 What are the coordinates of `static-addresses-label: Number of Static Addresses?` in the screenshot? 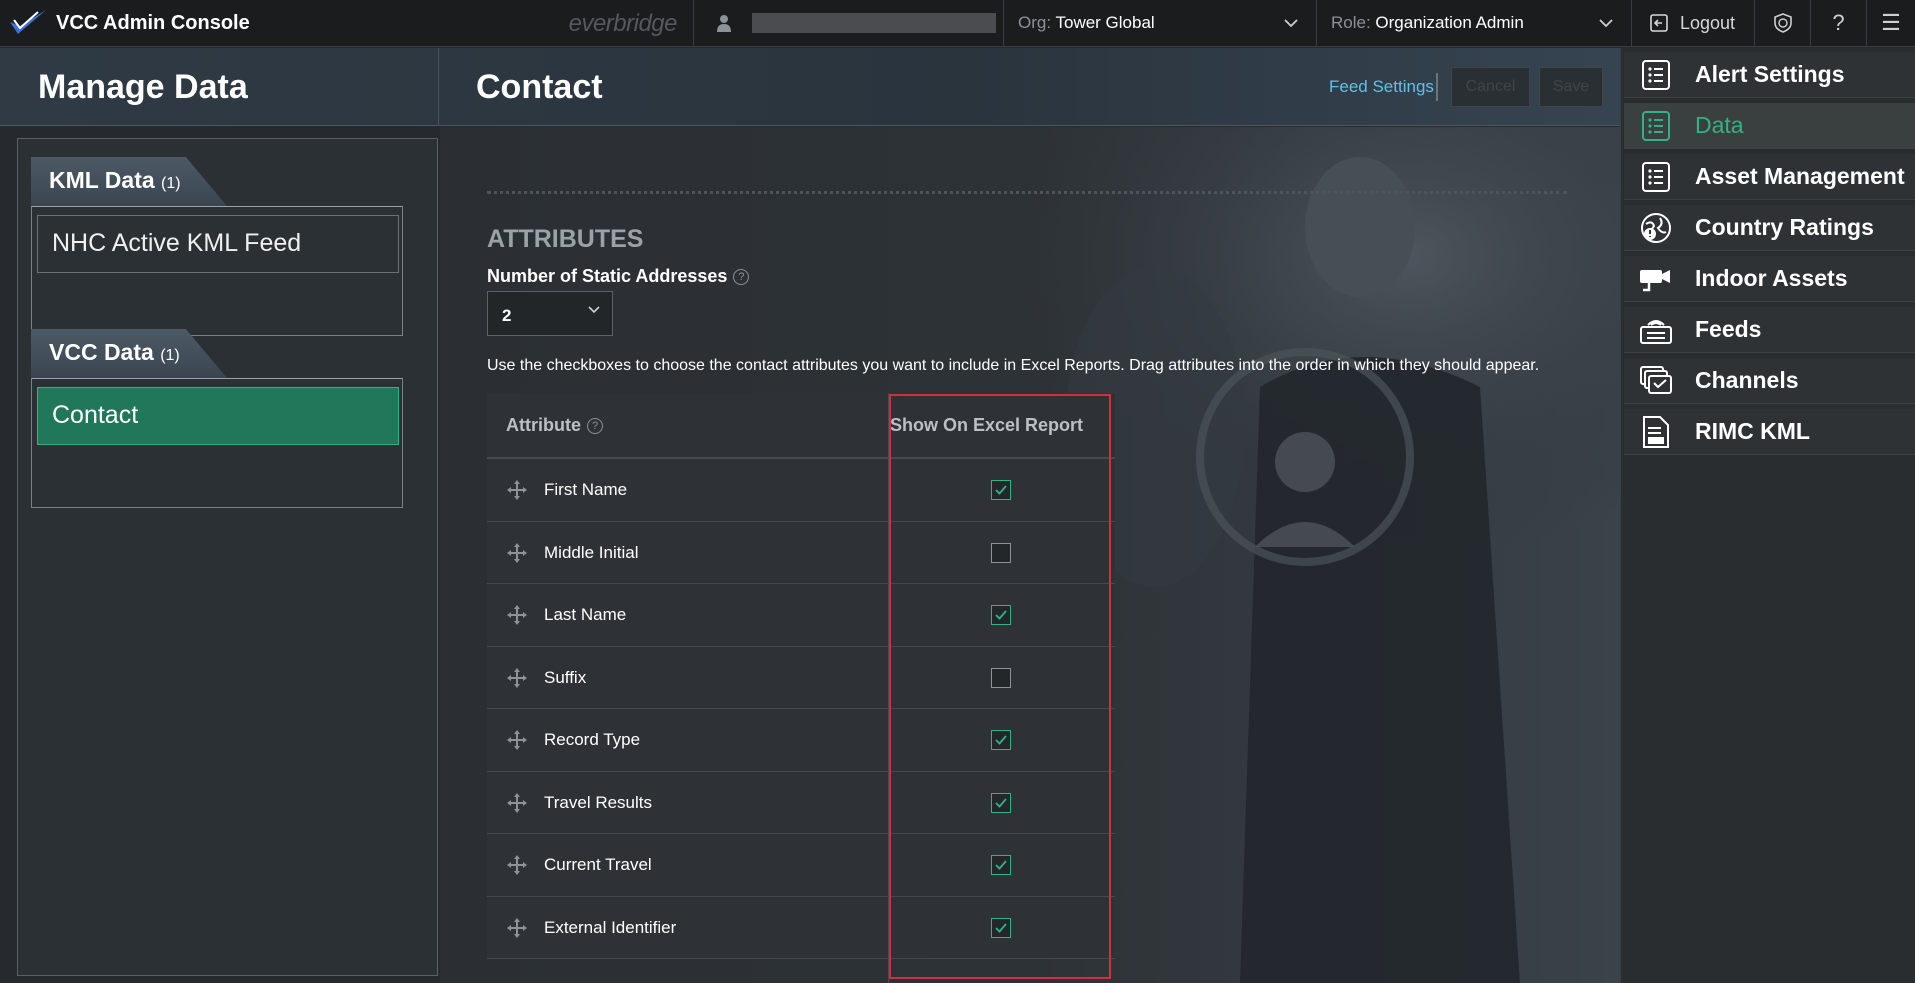 It's located at (618, 276).